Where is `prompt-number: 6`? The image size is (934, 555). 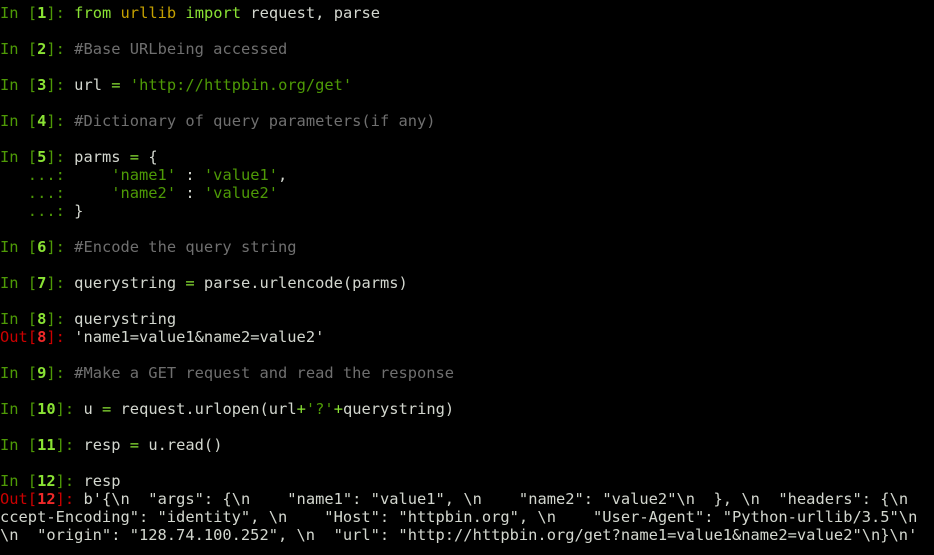
prompt-number: 6 is located at coordinates (42, 247).